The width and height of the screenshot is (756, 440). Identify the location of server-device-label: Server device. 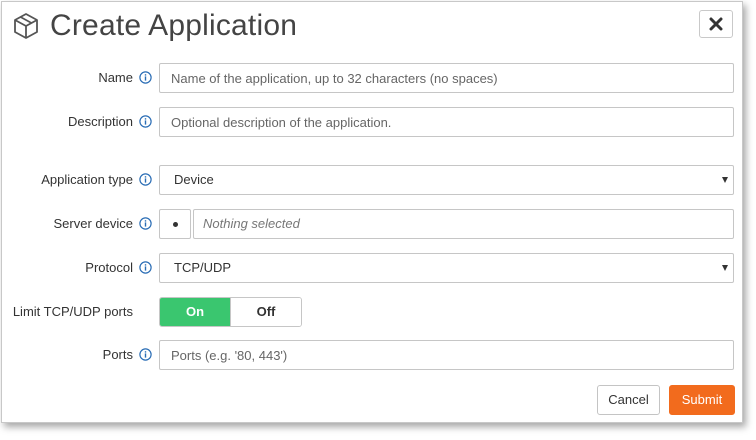
(93, 223).